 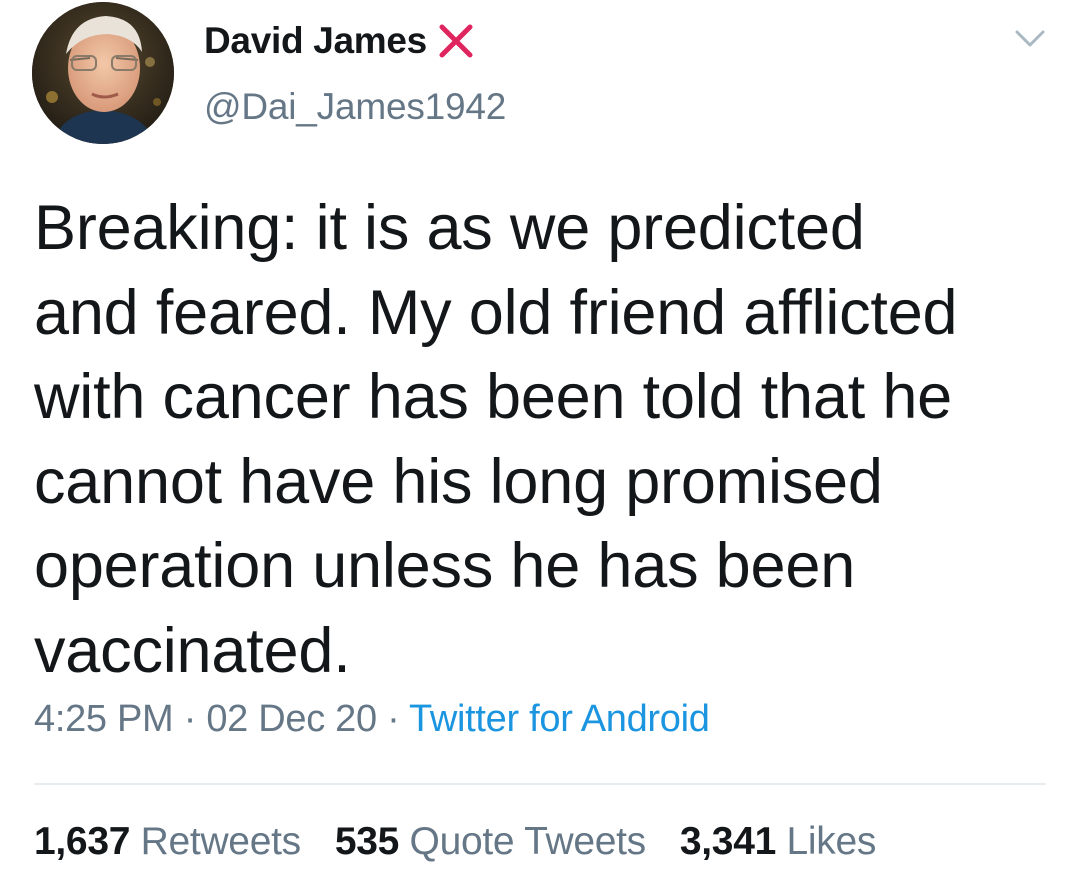 What do you see at coordinates (831, 841) in the screenshot?
I see `likes-label: Likes` at bounding box center [831, 841].